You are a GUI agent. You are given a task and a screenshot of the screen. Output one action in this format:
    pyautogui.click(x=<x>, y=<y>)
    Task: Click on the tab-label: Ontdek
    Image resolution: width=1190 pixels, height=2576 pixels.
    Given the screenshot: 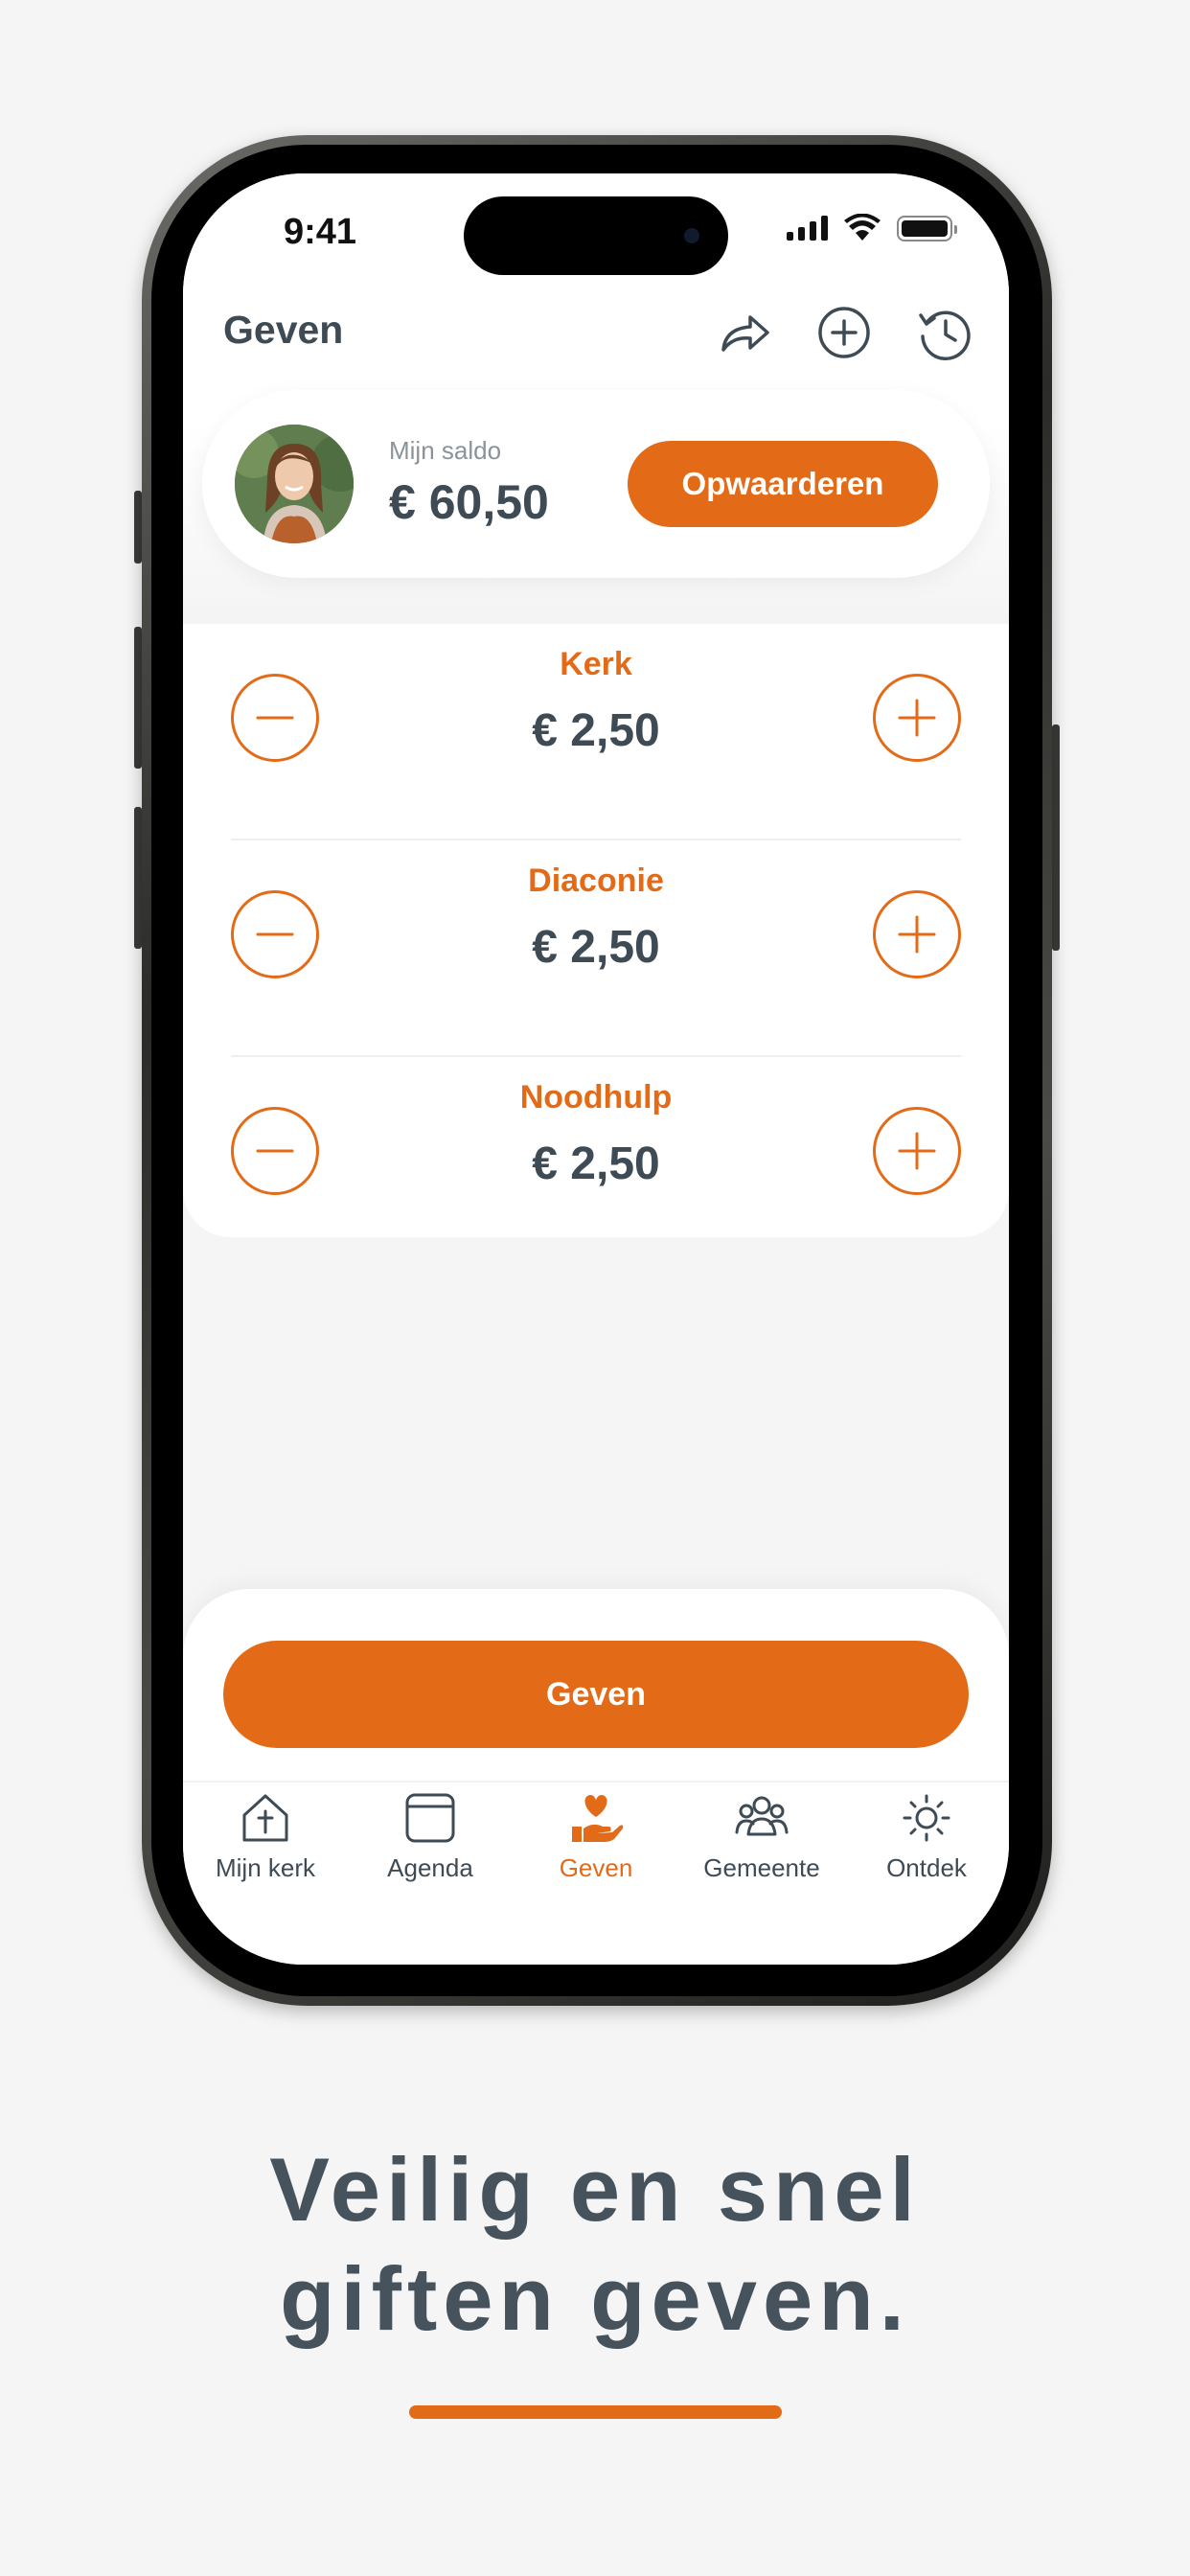 What is the action you would take?
    pyautogui.click(x=927, y=1867)
    